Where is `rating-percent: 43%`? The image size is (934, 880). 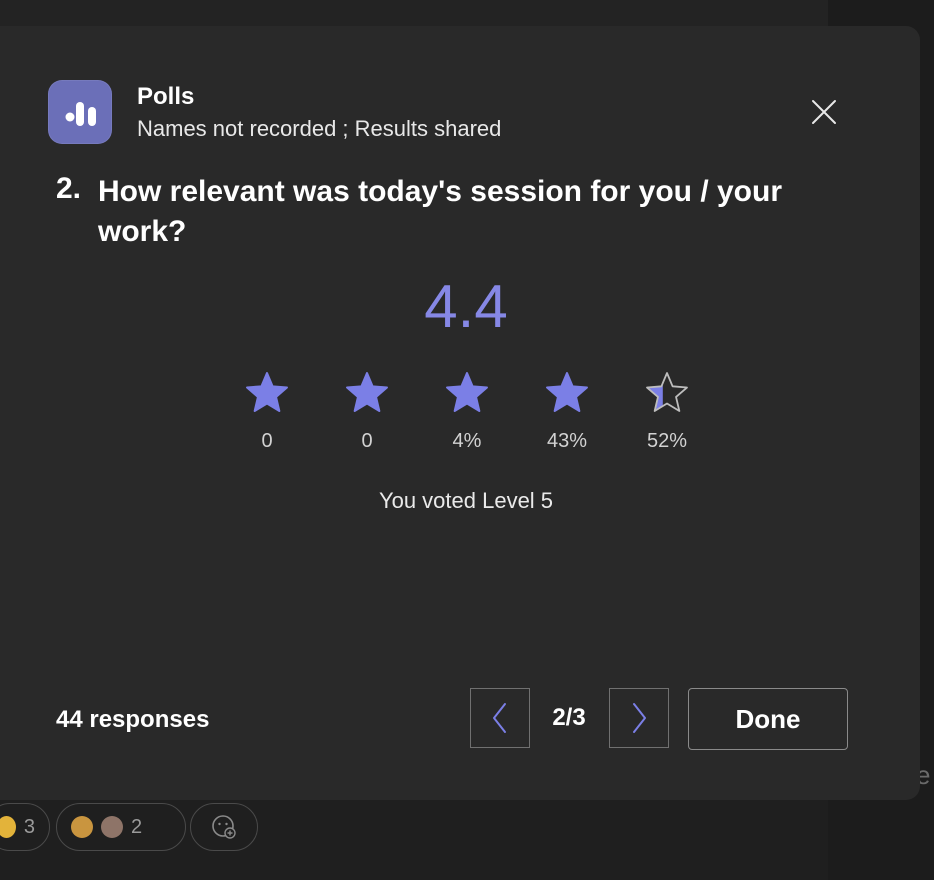
rating-percent: 43% is located at coordinates (567, 441).